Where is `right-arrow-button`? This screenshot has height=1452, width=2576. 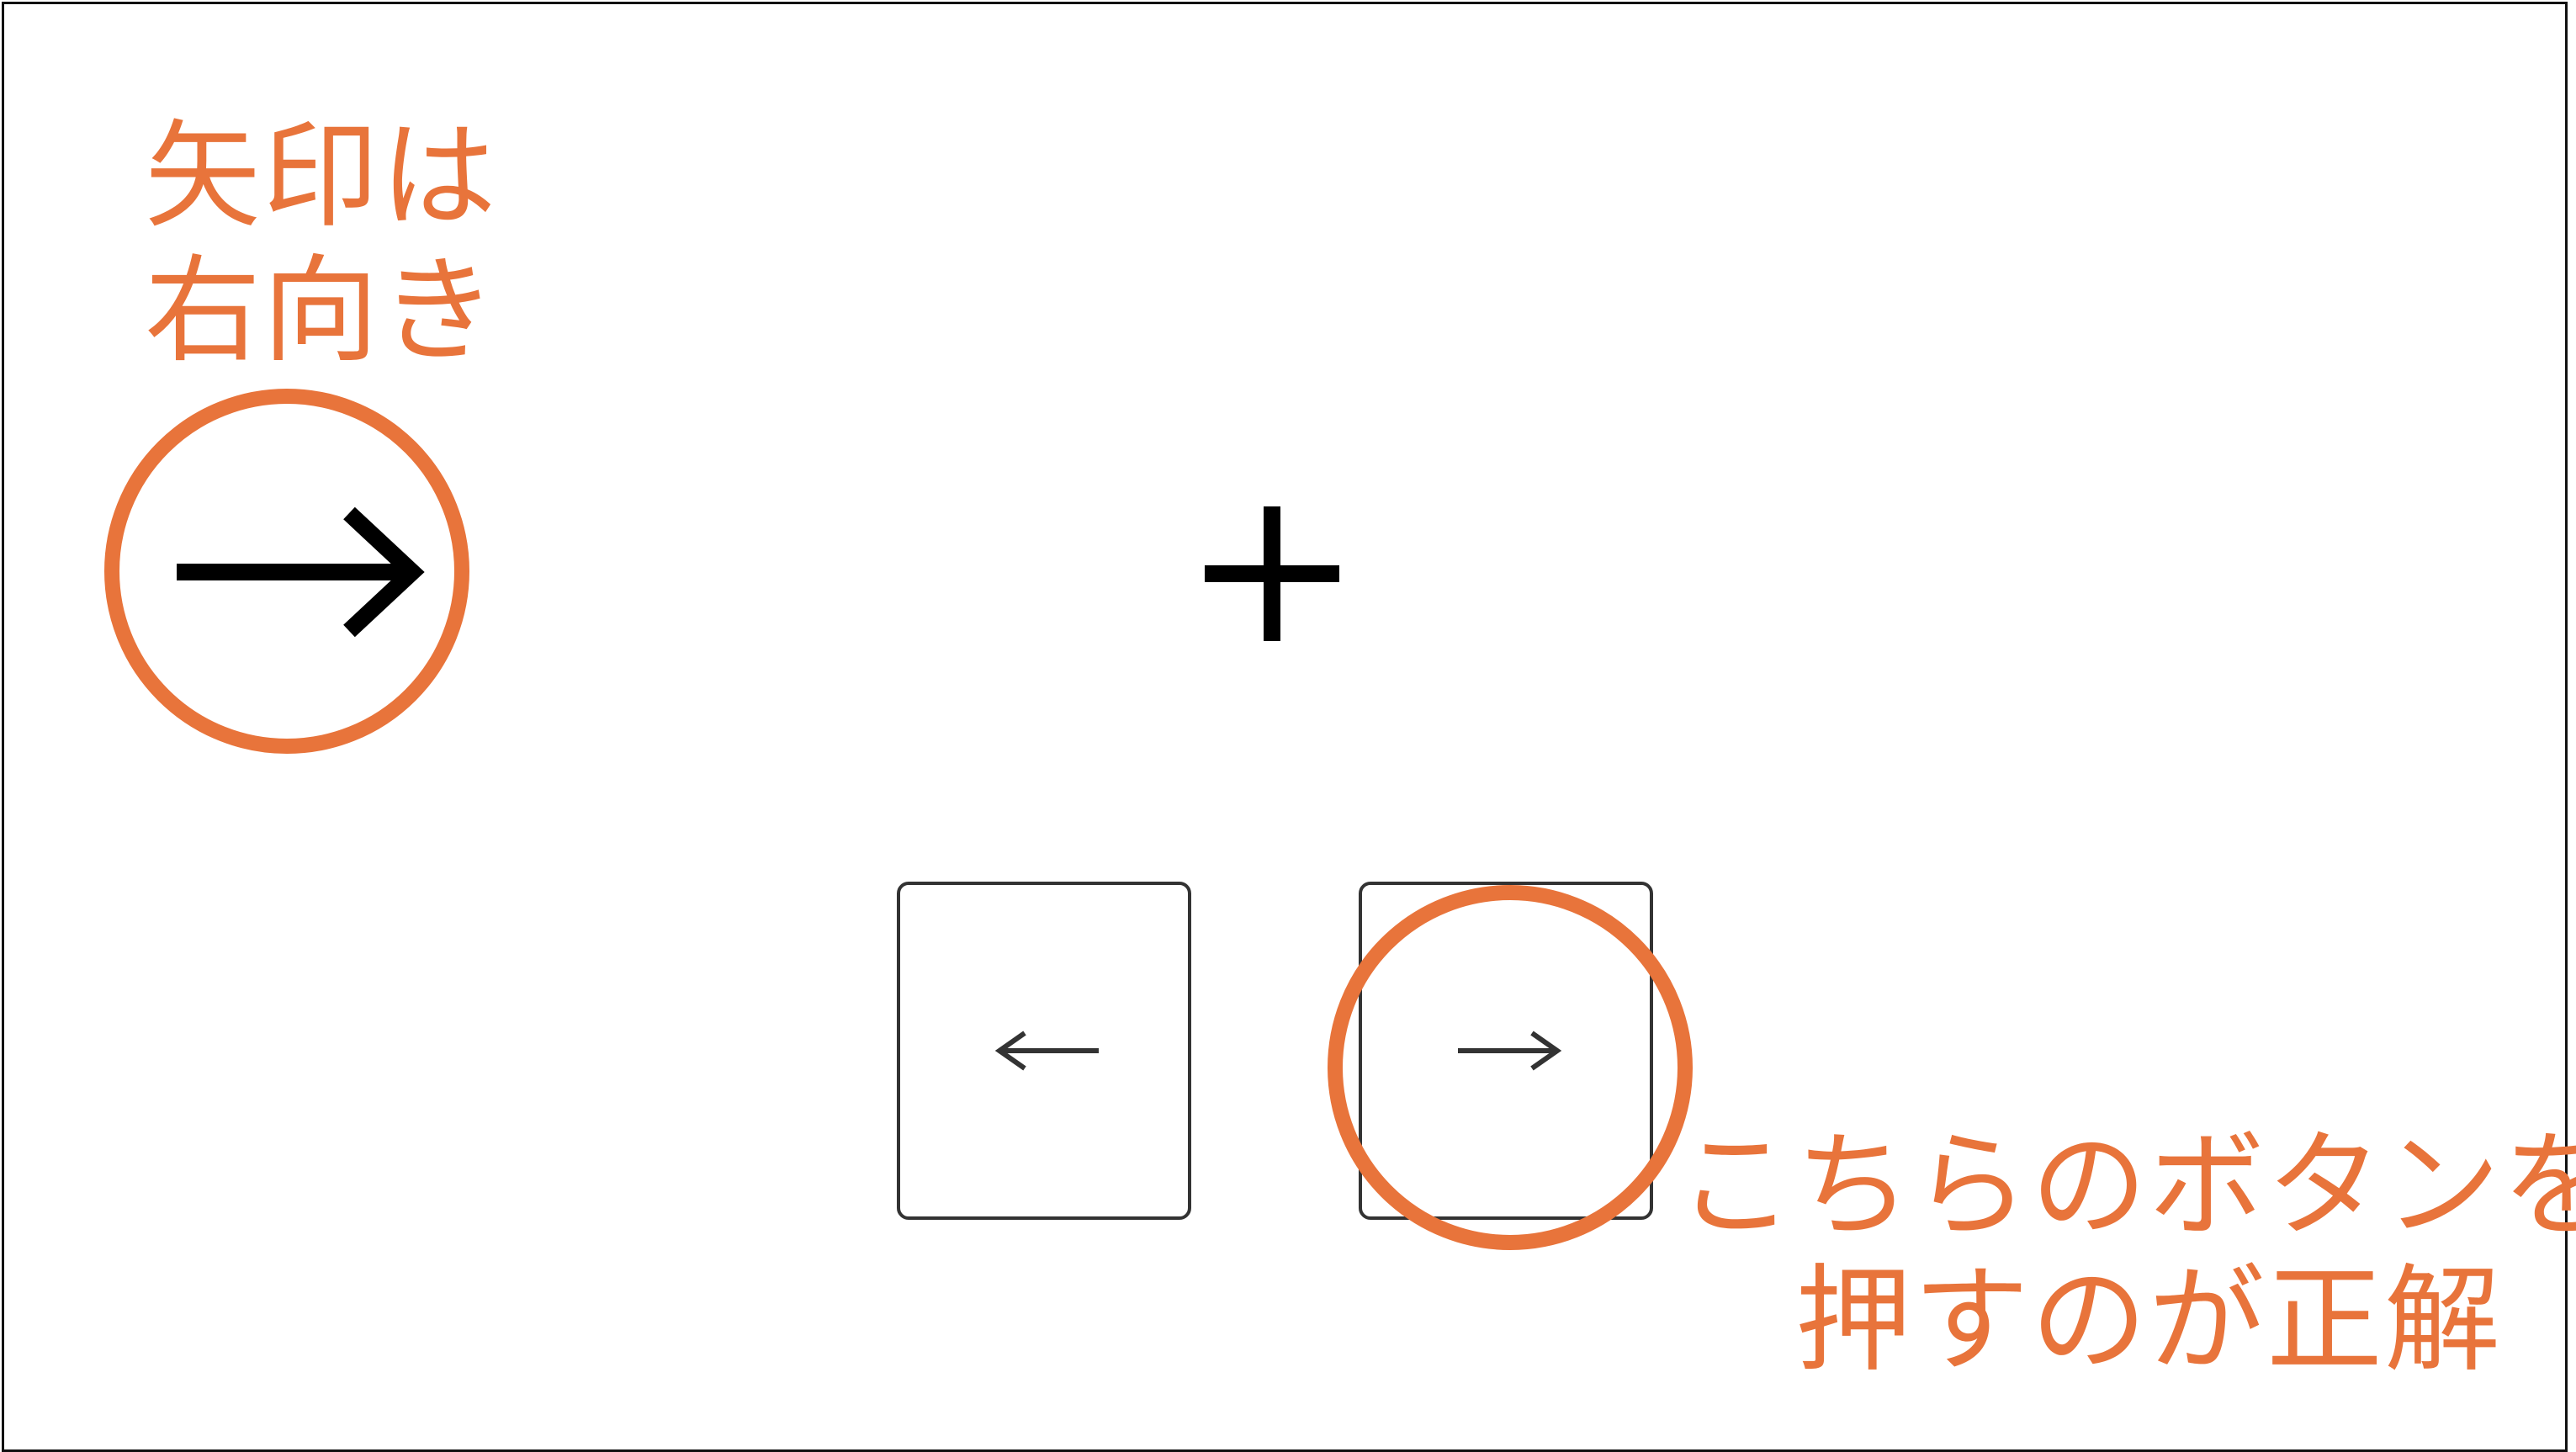
right-arrow-button is located at coordinates (1506, 1051).